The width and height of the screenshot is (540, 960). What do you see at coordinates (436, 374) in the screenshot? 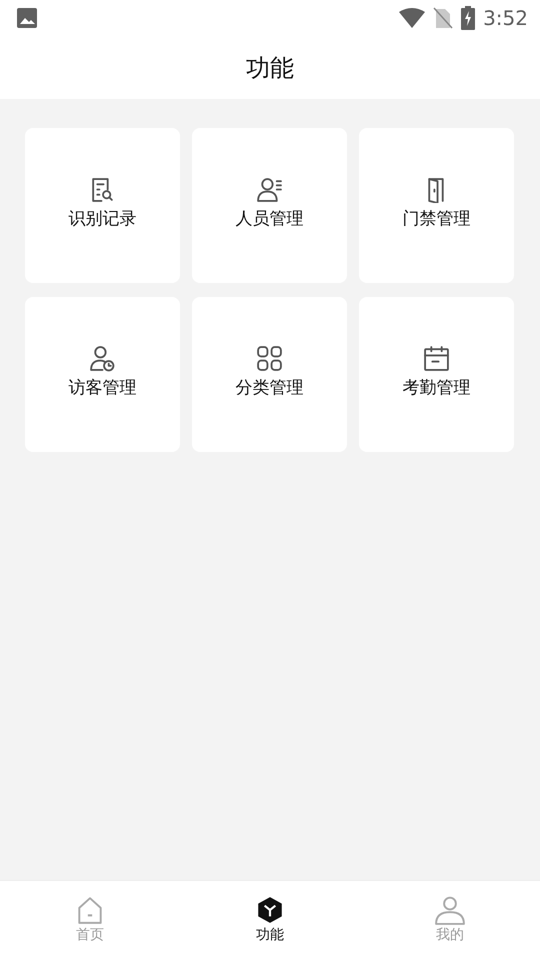
I see `function-tile: 考勤管理` at bounding box center [436, 374].